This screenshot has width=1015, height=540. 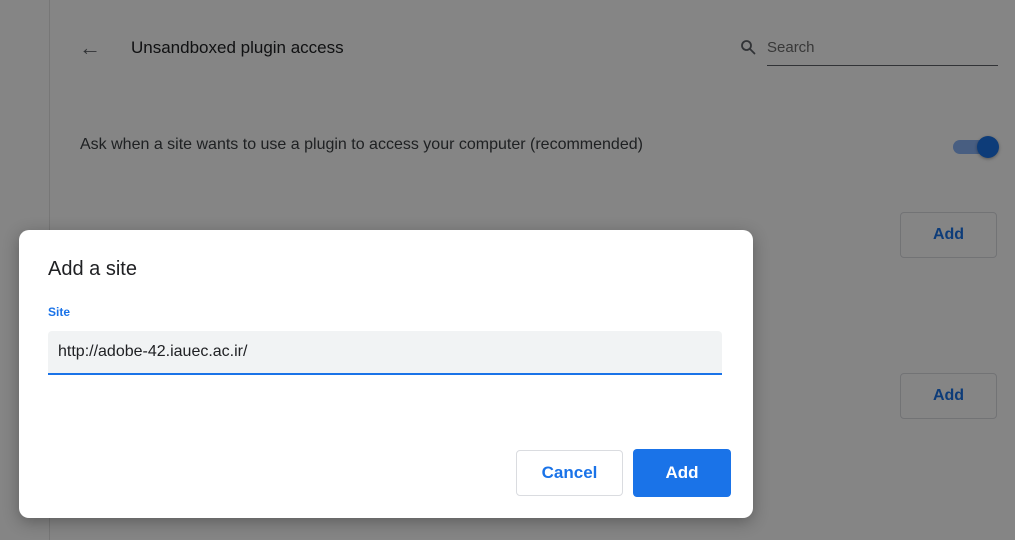 I want to click on site-field-label: Site, so click(x=59, y=312).